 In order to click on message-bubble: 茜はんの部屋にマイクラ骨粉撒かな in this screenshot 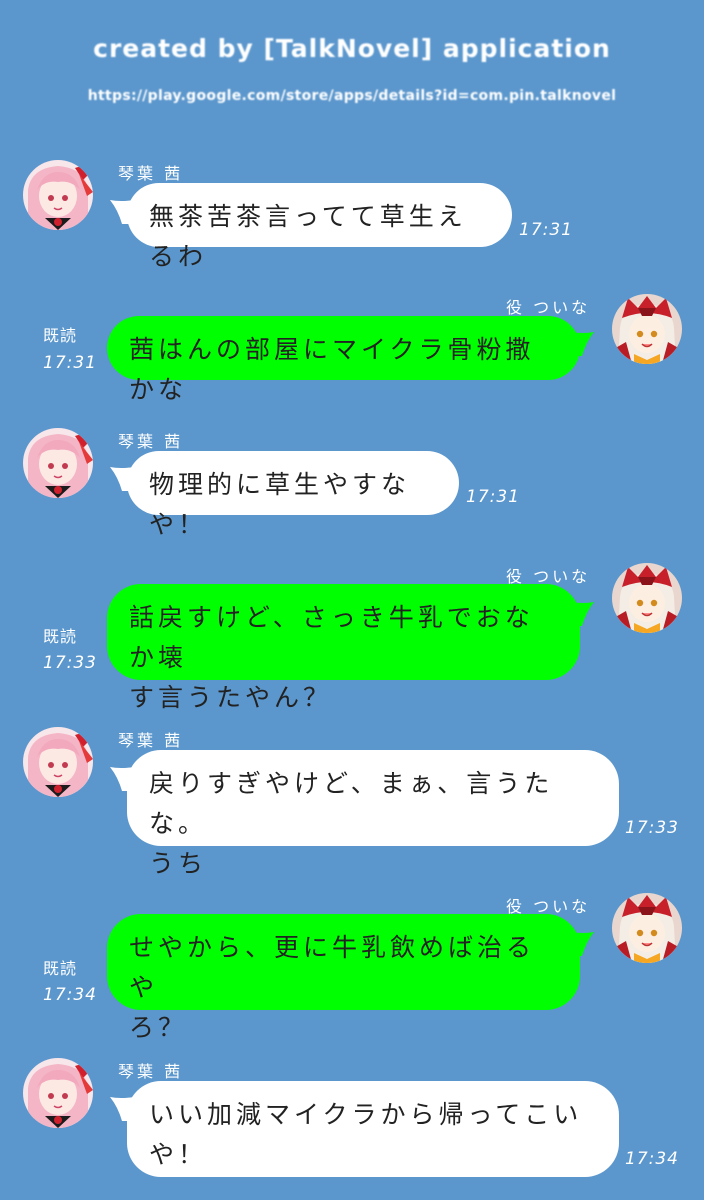, I will do `click(343, 360)`.